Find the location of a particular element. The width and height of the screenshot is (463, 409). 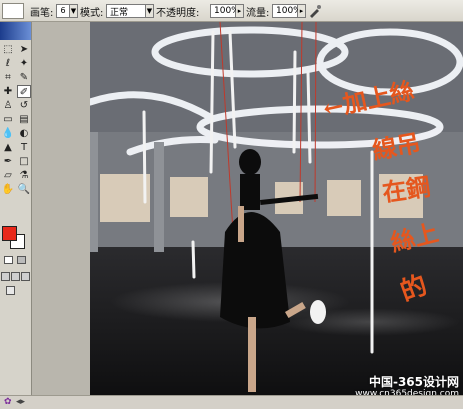

type-tool-icon: T is located at coordinates (24, 147).